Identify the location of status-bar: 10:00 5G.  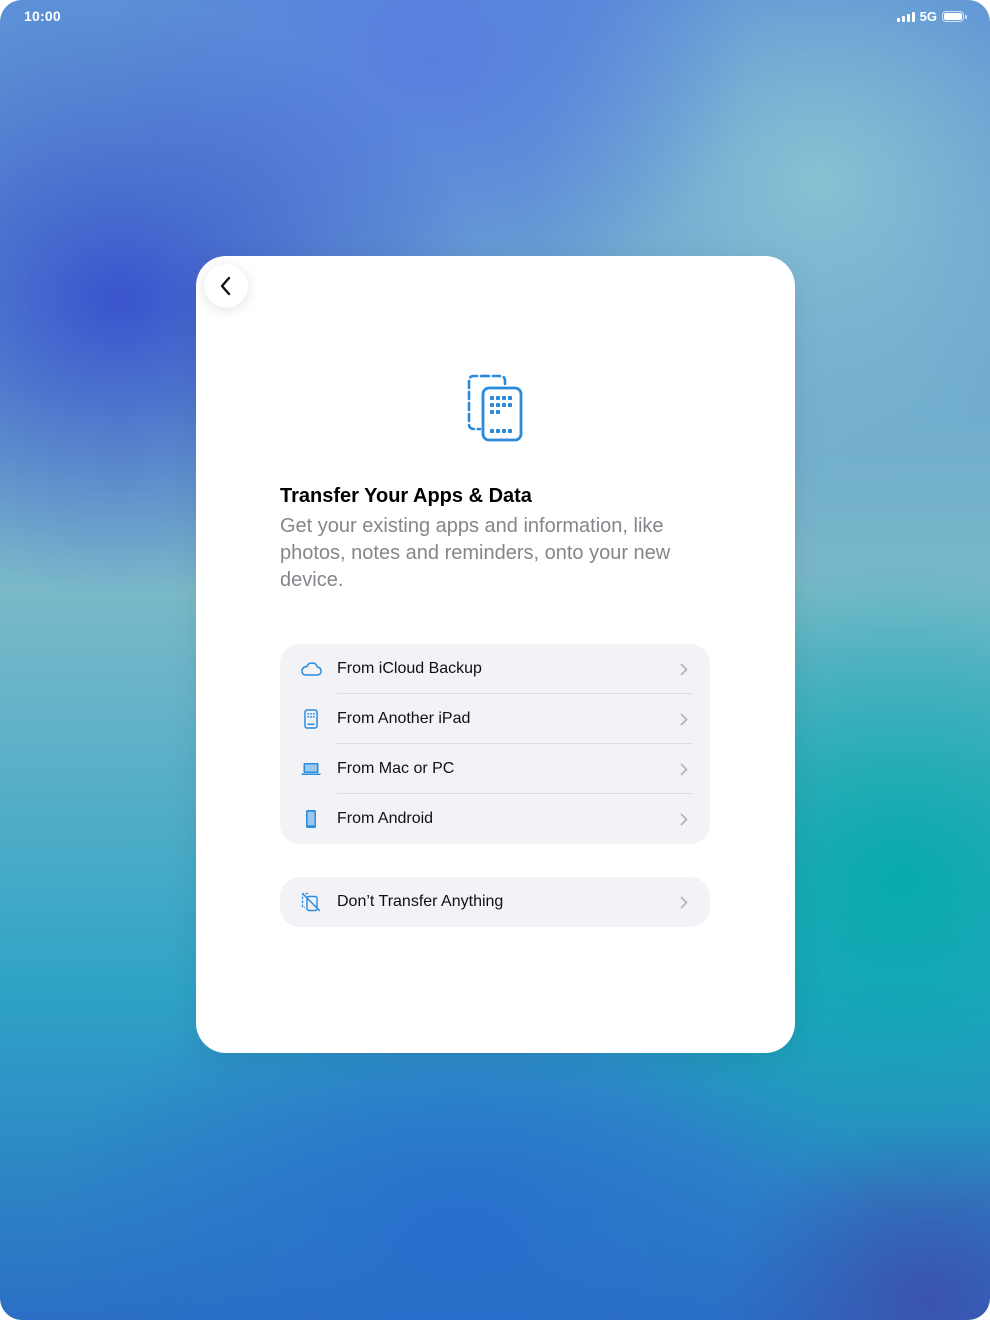
(495, 16).